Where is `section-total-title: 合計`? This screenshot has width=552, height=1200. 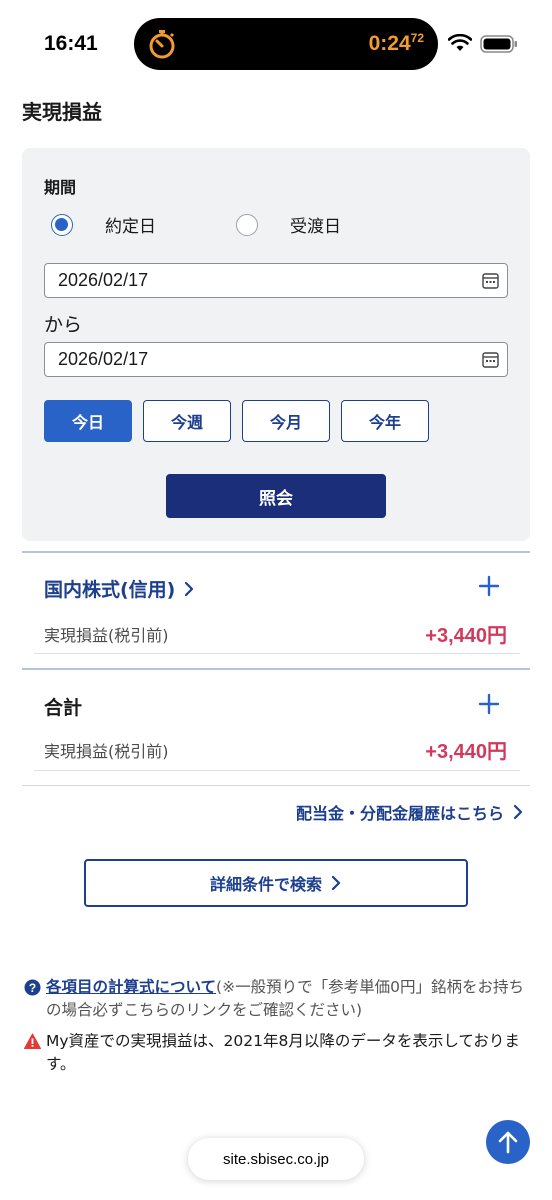 section-total-title: 合計 is located at coordinates (63, 706).